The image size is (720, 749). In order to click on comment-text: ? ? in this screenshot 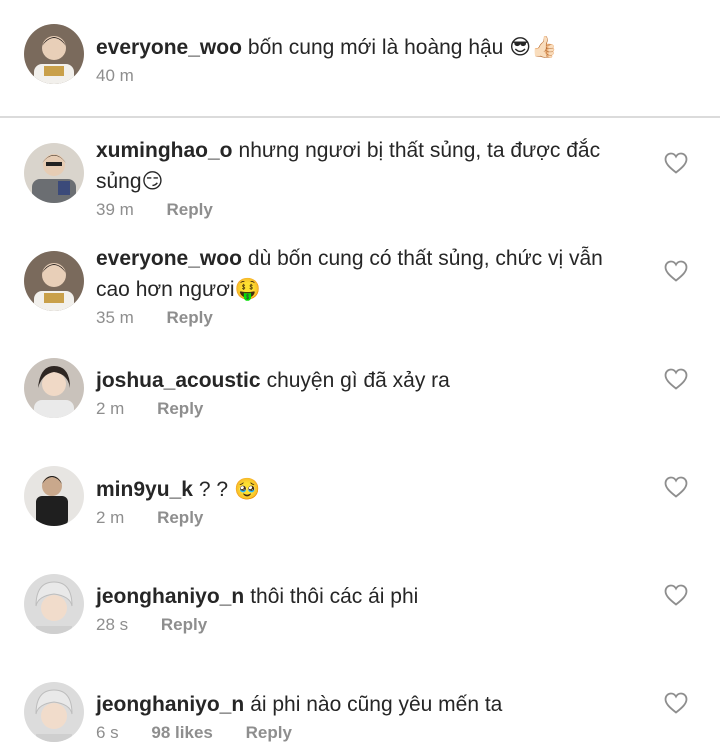, I will do `click(213, 489)`.